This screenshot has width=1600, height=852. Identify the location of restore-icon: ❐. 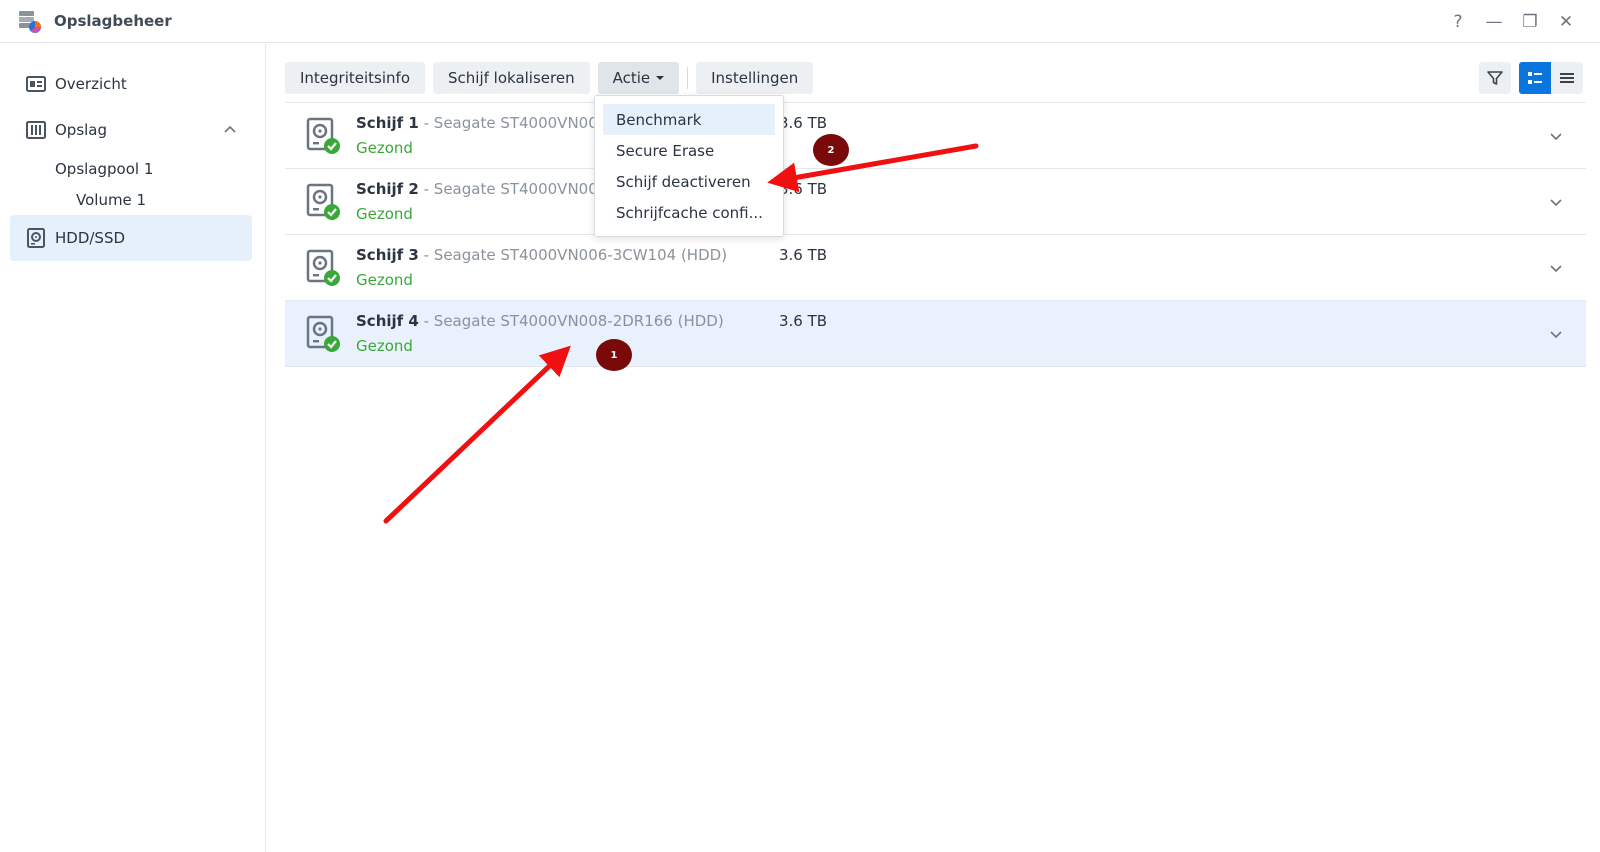
(1530, 22).